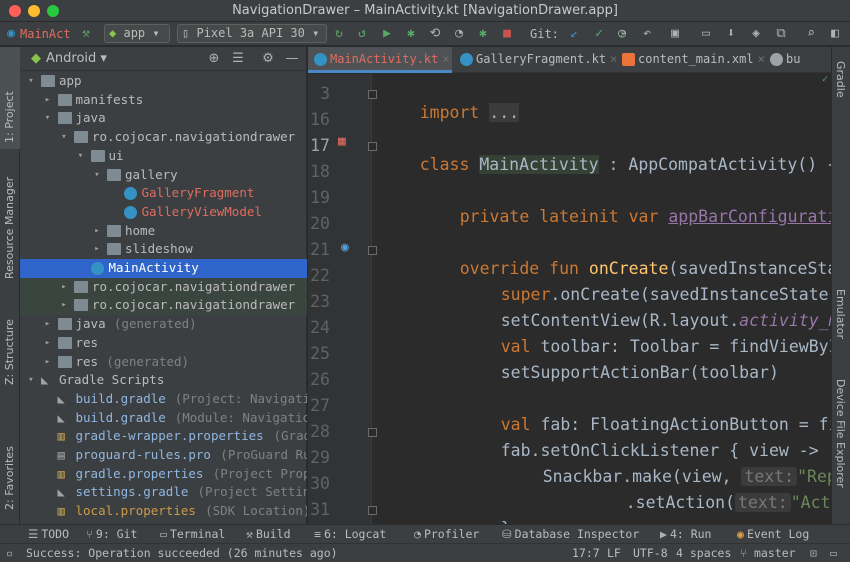 Image resolution: width=850 pixels, height=562 pixels. What do you see at coordinates (163, 249) in the screenshot?
I see `tree-item-slideshow: ▸ slideshow` at bounding box center [163, 249].